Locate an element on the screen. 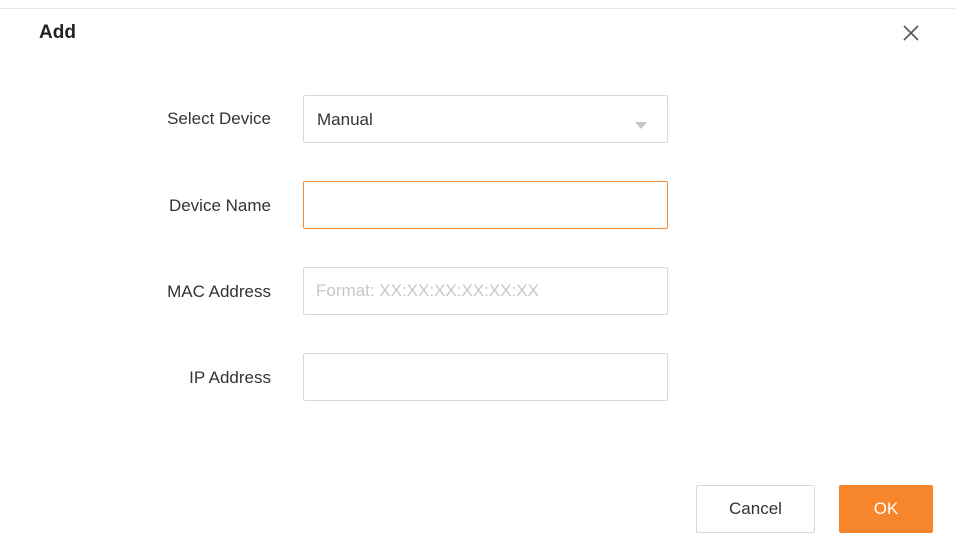 The image size is (955, 545). mac-address-input is located at coordinates (485, 291).